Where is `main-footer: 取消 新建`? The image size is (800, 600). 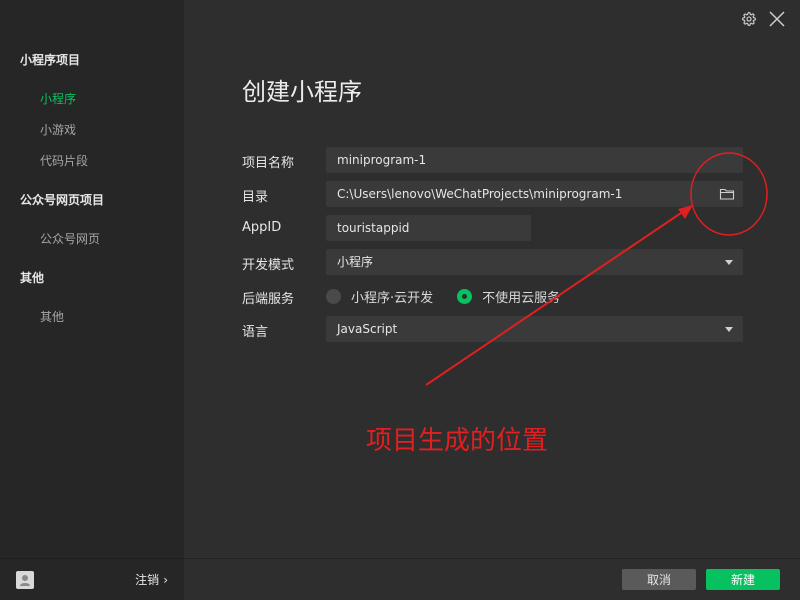
main-footer: 取消 新建 is located at coordinates (492, 579).